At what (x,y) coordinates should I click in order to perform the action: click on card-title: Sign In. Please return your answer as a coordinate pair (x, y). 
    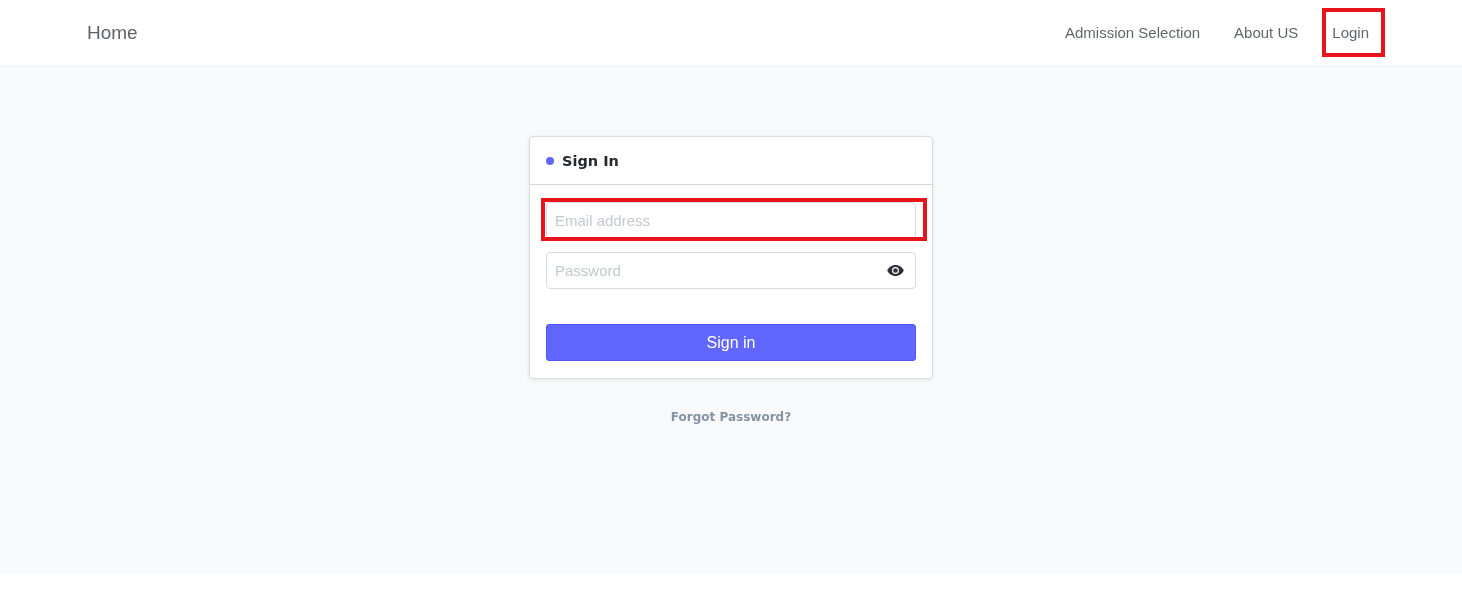
    Looking at the image, I should click on (590, 160).